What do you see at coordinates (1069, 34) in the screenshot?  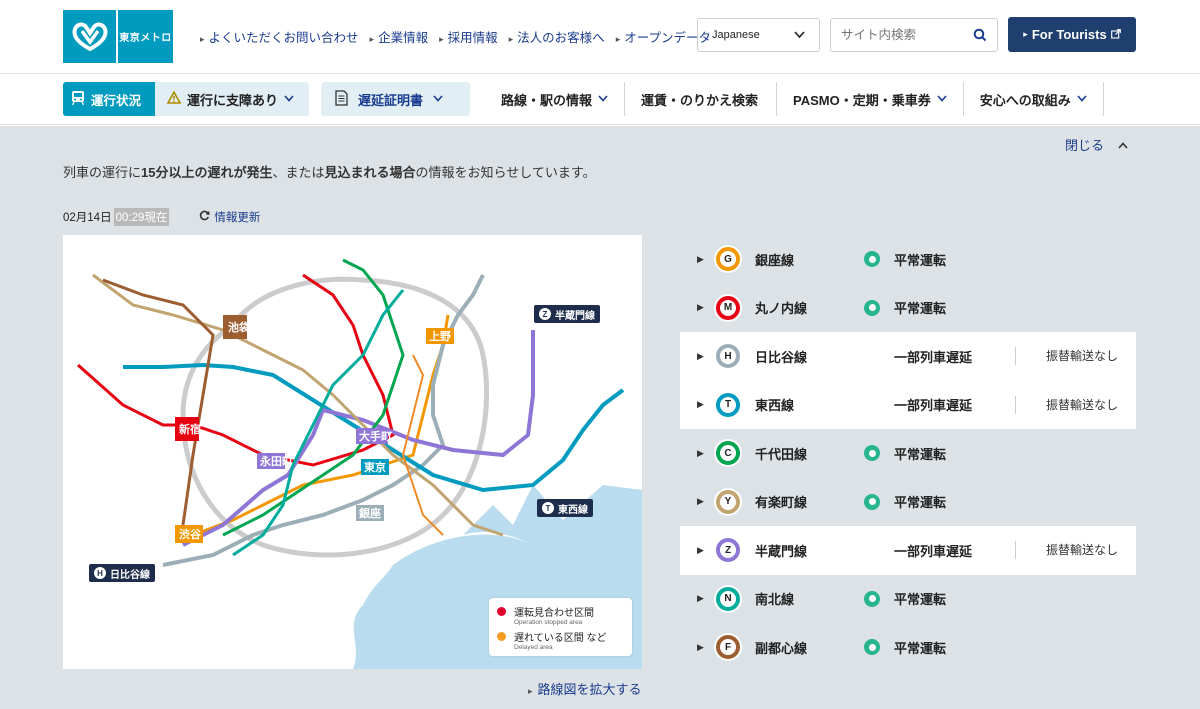 I see `tourists-label: For Tourists` at bounding box center [1069, 34].